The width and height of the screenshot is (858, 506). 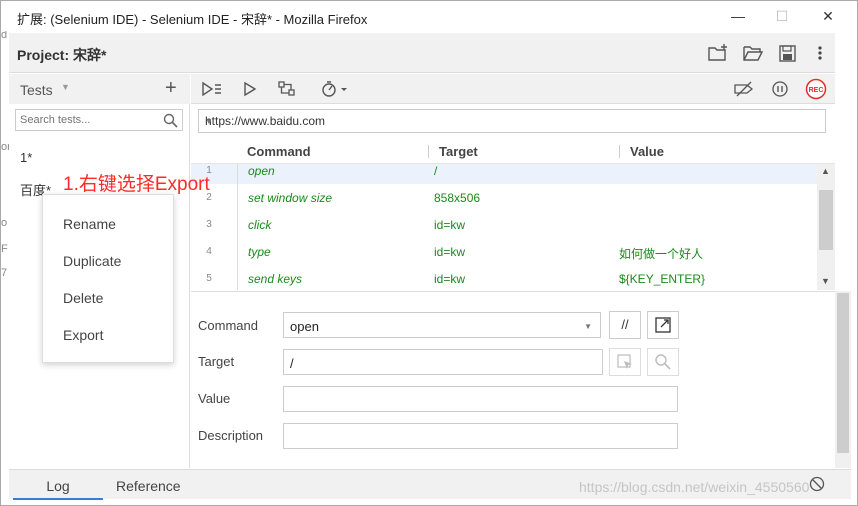 I want to click on select-target-icon, so click(x=624, y=361).